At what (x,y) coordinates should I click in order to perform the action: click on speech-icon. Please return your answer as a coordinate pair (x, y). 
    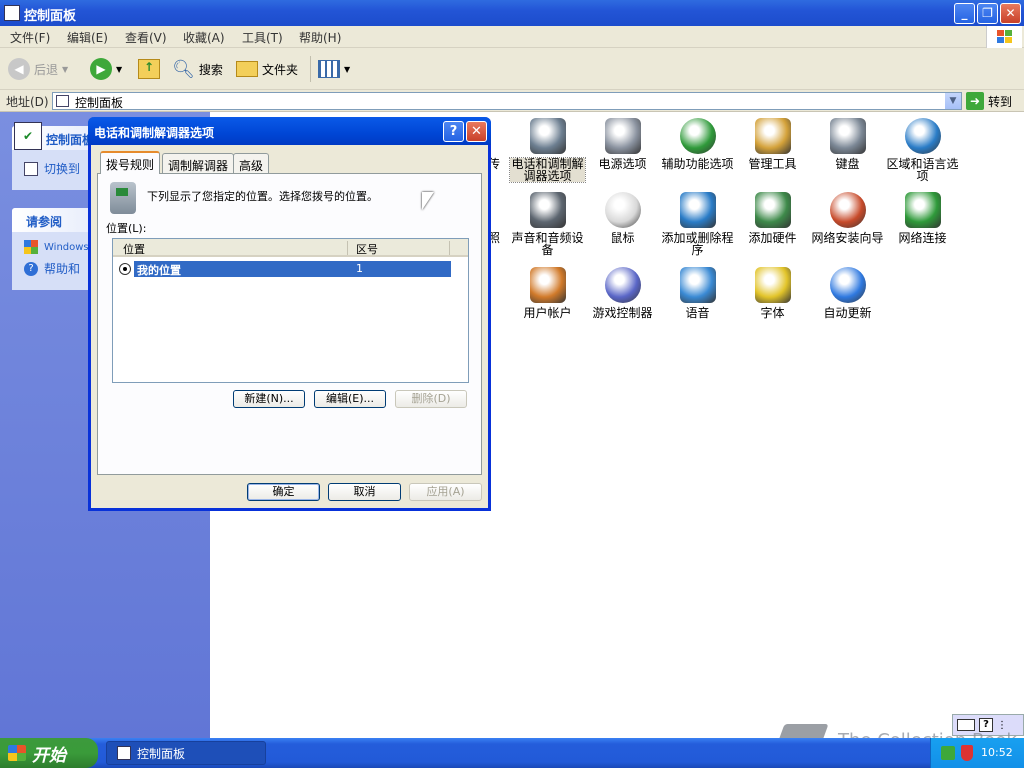
    Looking at the image, I should click on (697, 285).